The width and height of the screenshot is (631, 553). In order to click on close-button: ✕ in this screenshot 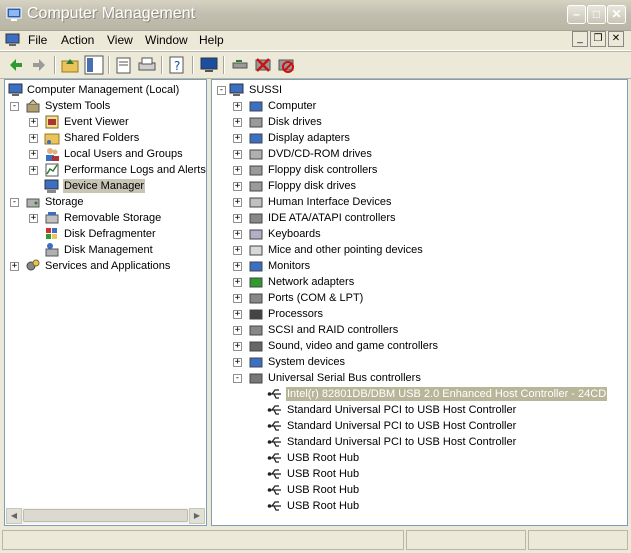, I will do `click(616, 14)`.